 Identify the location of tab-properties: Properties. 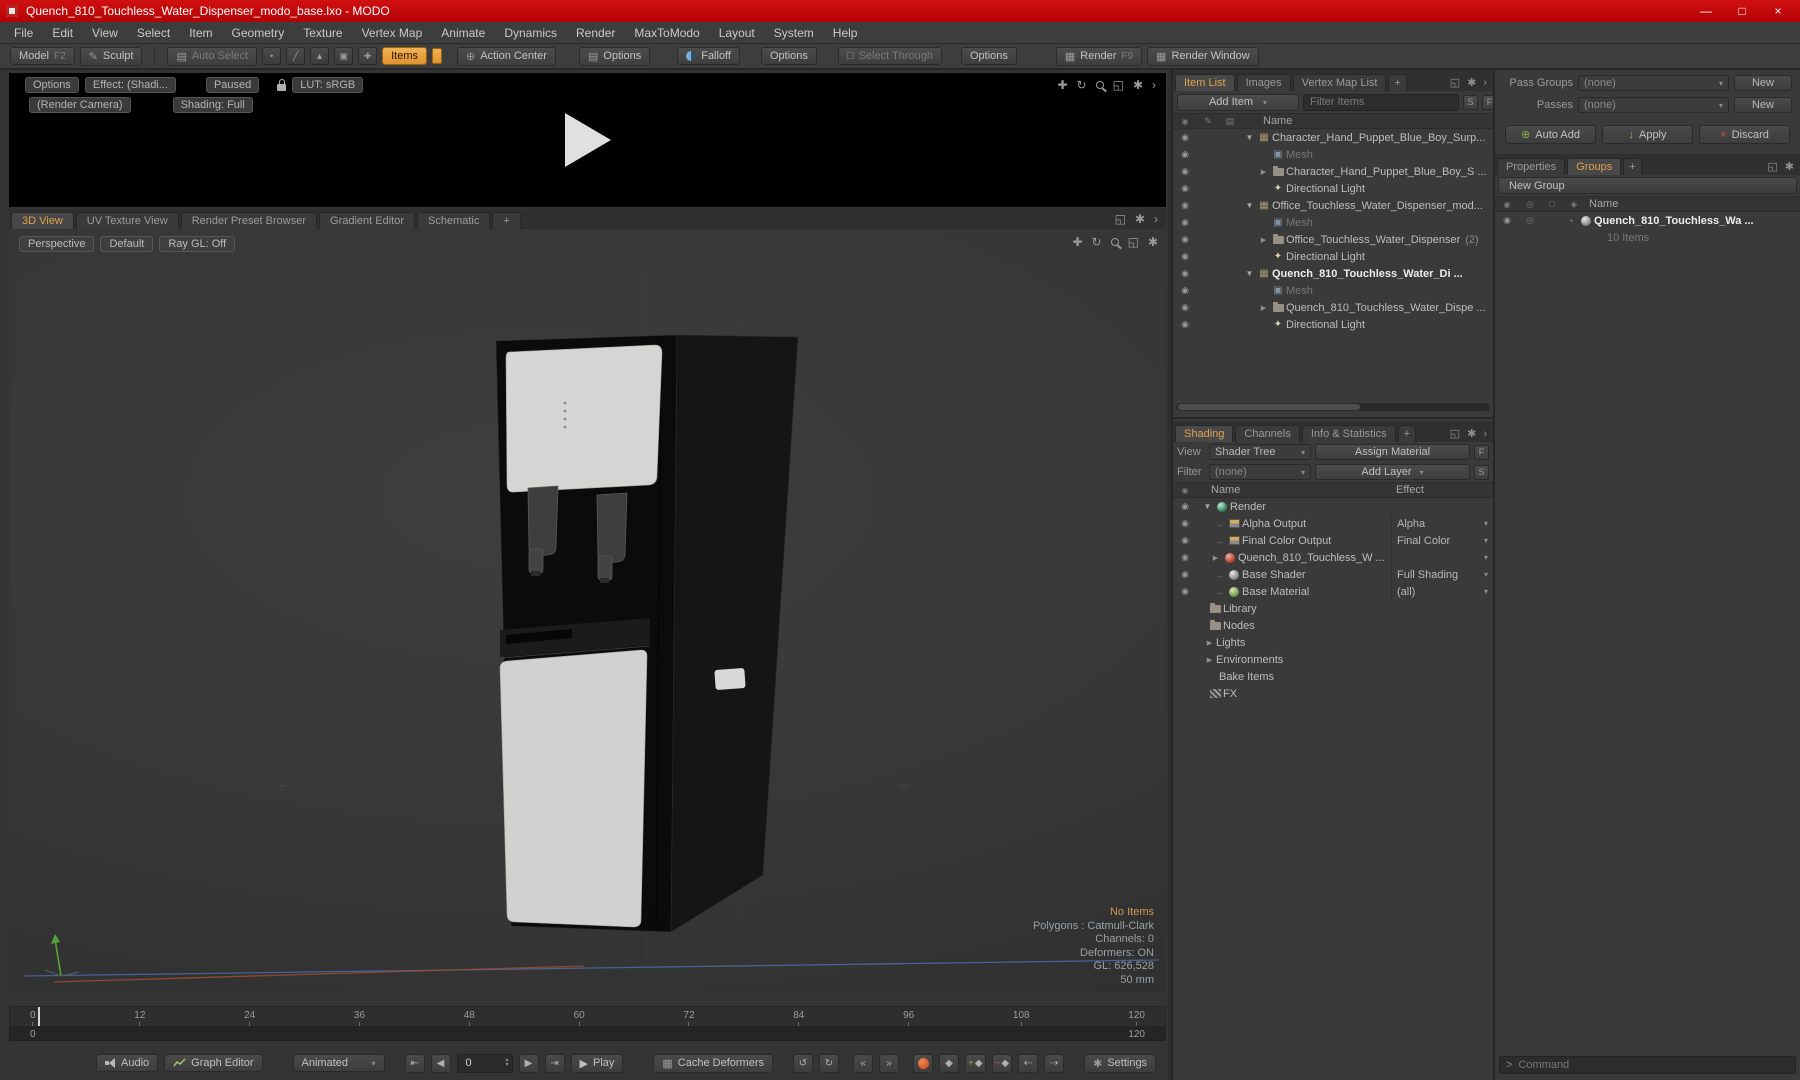
(1531, 166).